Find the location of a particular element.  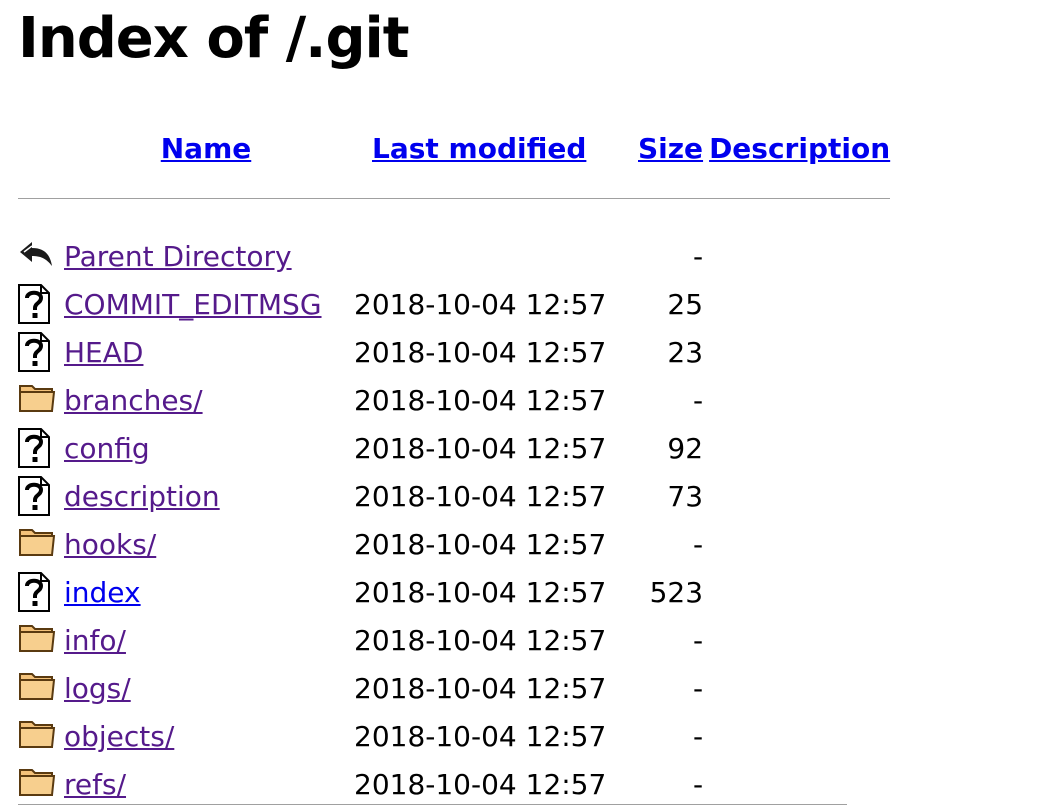

entry-link: branches/ is located at coordinates (133, 400).